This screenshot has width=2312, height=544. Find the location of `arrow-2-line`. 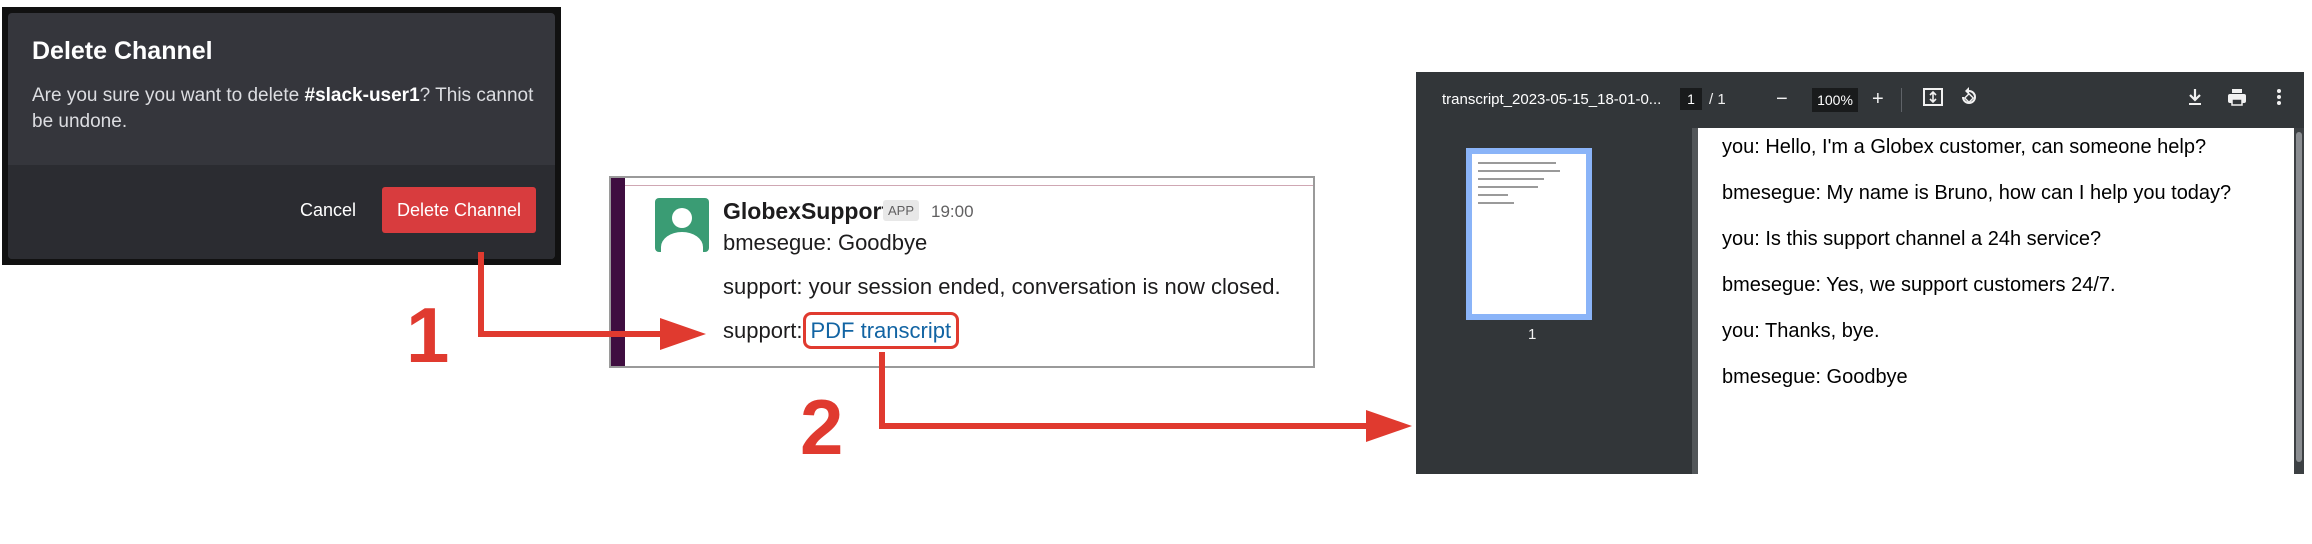

arrow-2-line is located at coordinates (1122, 390).